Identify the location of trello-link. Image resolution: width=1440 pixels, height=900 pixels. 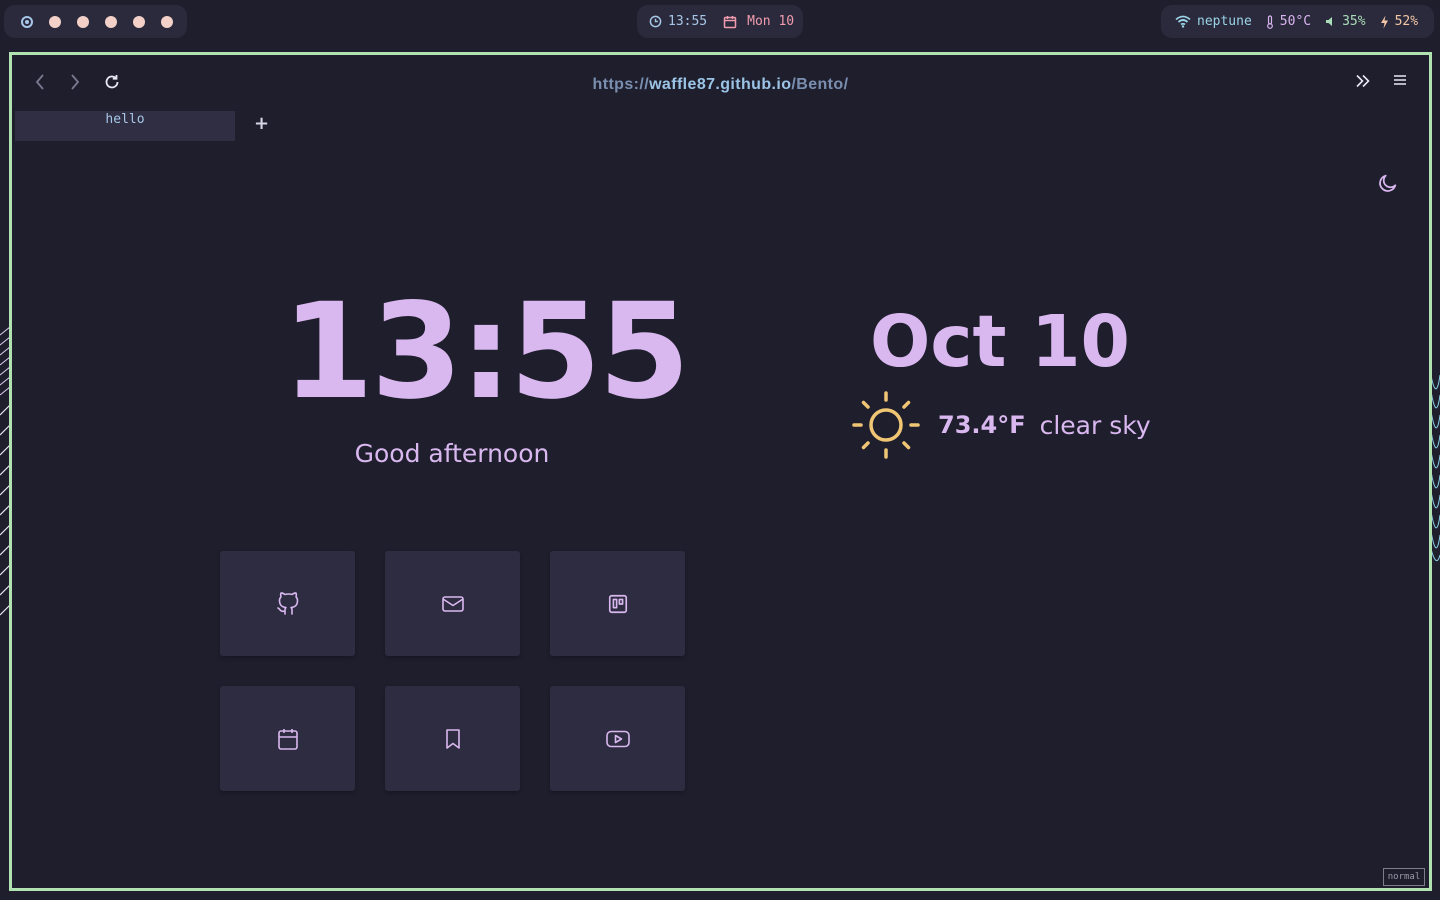
(617, 603).